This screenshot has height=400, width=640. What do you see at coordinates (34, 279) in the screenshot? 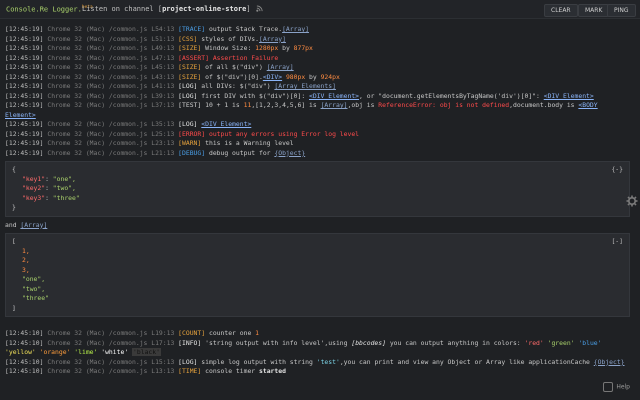
I see `array-entry: "one",` at bounding box center [34, 279].